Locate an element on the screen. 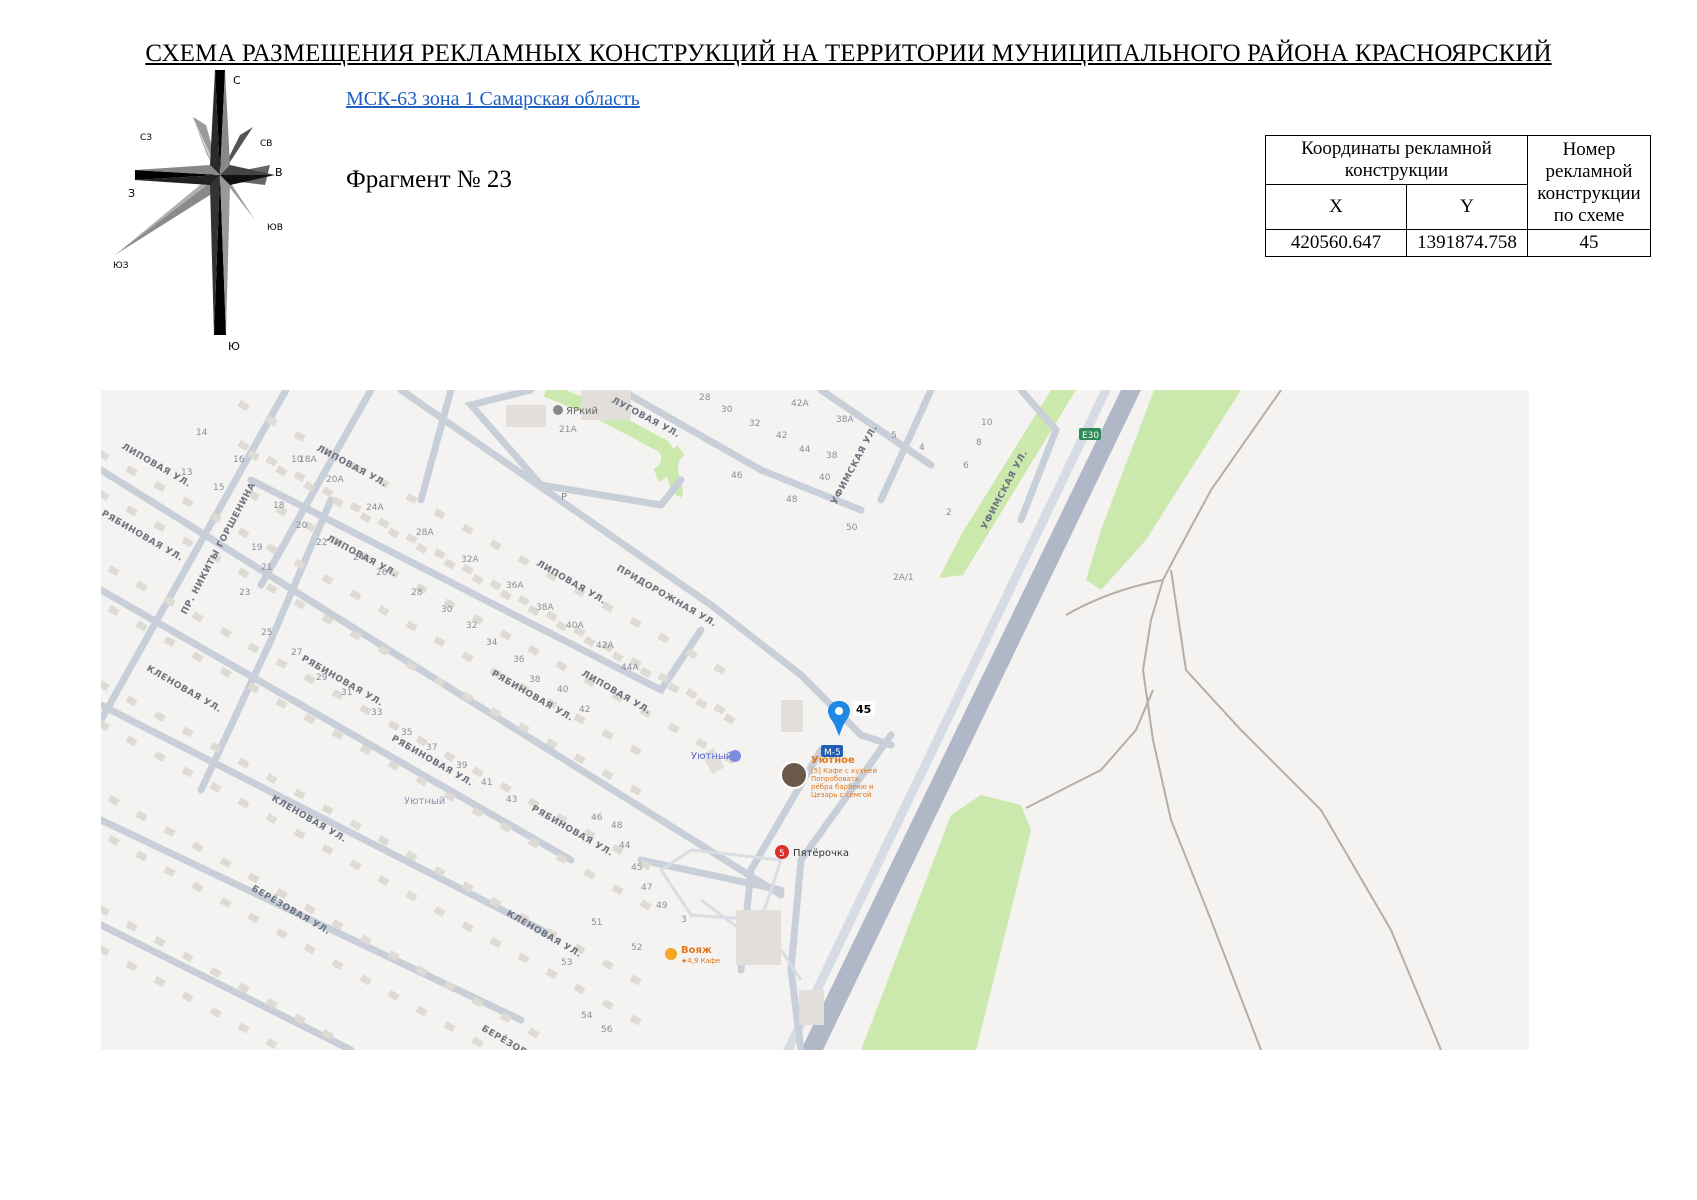 Image resolution: width=1697 pixels, height=1200 pixels. svg-text: 15 is located at coordinates (218, 488).